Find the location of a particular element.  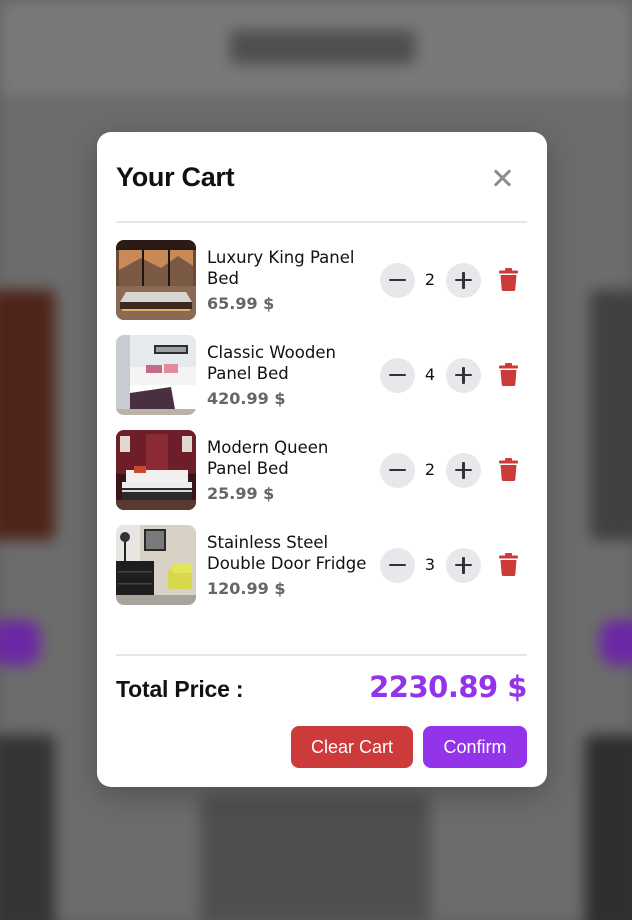

confirm-button: Confirm is located at coordinates (475, 747).